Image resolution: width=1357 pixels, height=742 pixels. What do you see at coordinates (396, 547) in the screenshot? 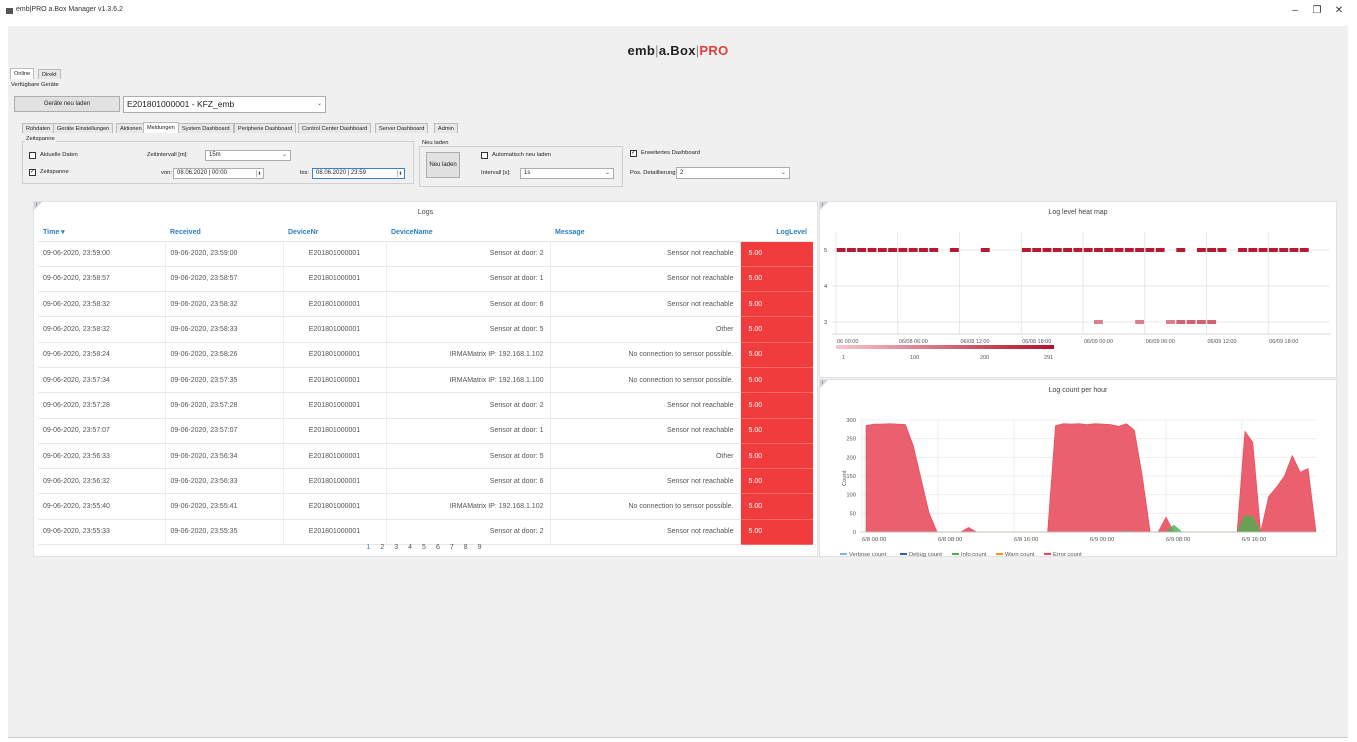
I see `page-link: 3` at bounding box center [396, 547].